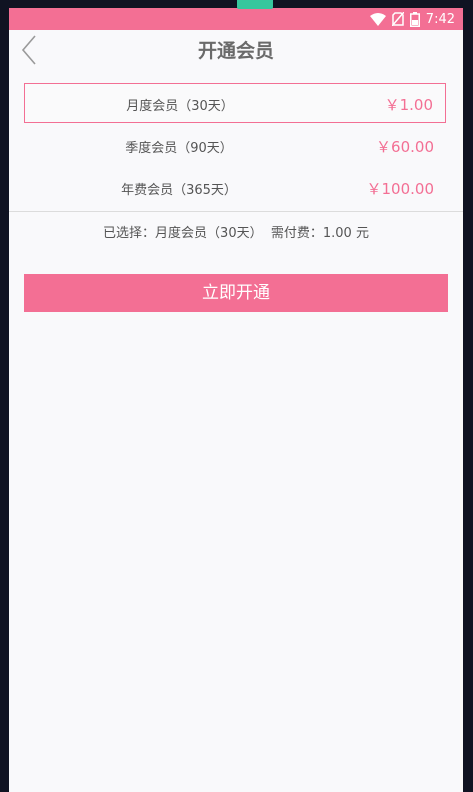 The image size is (473, 792). What do you see at coordinates (179, 190) in the screenshot?
I see `plan-name: 年费会员（365天）` at bounding box center [179, 190].